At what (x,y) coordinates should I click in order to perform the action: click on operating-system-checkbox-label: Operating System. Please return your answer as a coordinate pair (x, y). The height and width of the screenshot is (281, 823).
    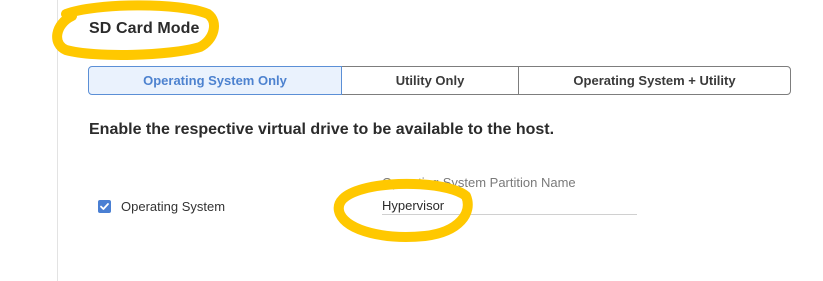
    Looking at the image, I should click on (173, 206).